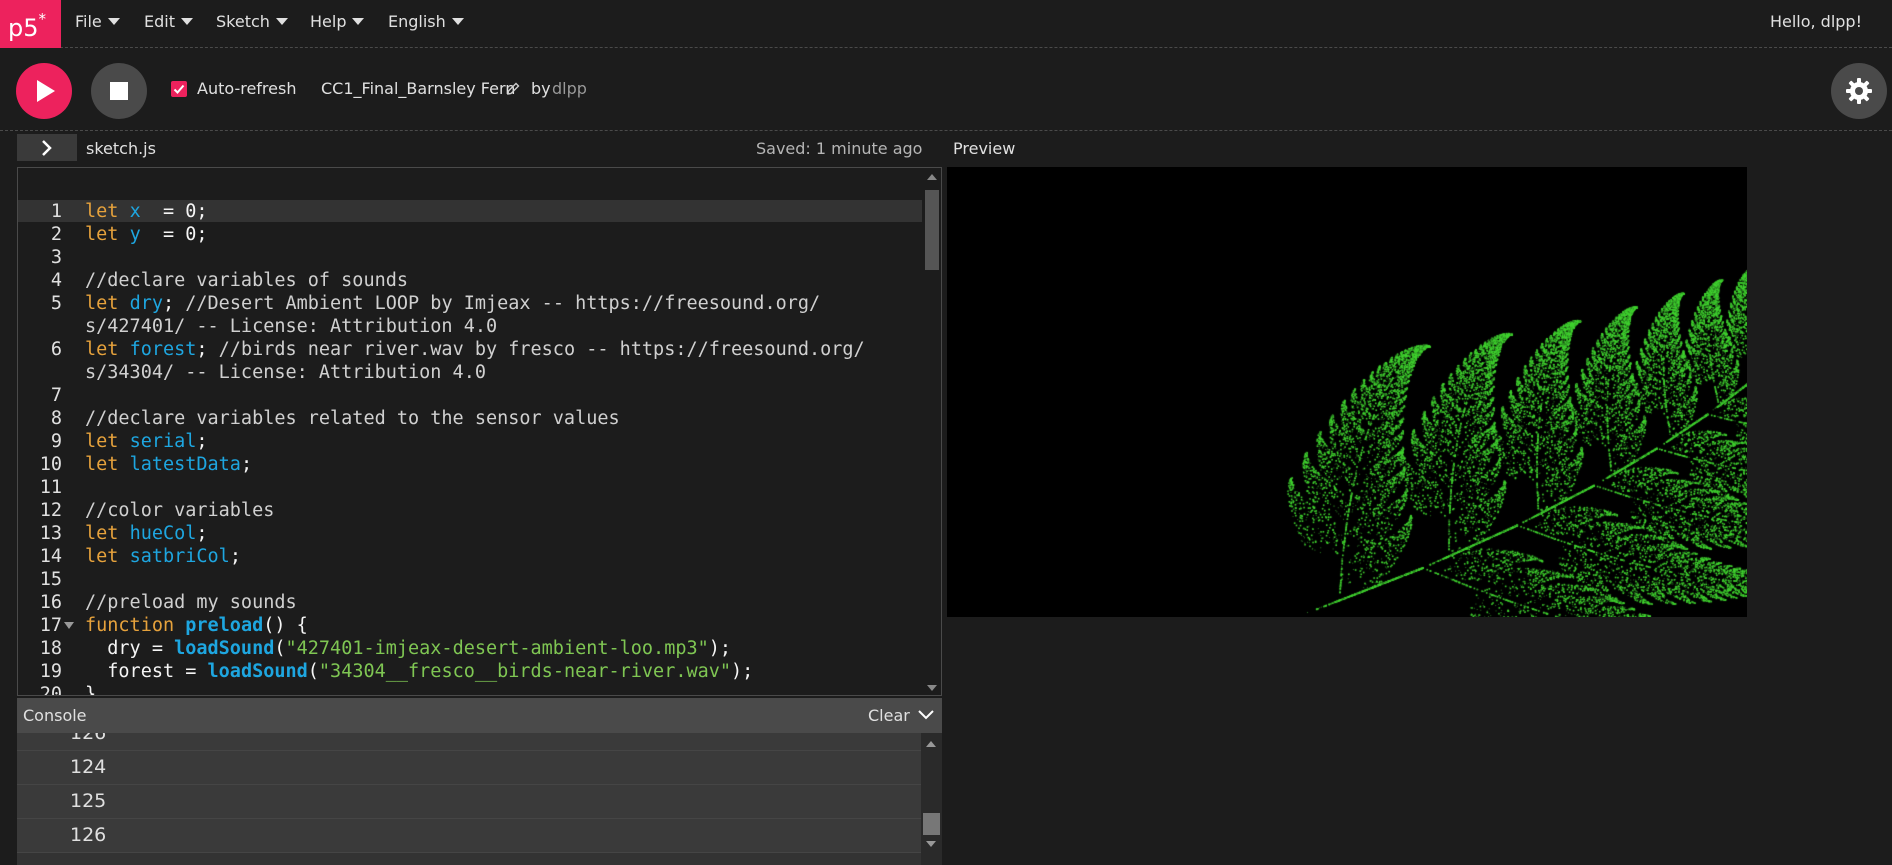 The height and width of the screenshot is (865, 1892). I want to click on code-text: let latestData;, so click(169, 464).